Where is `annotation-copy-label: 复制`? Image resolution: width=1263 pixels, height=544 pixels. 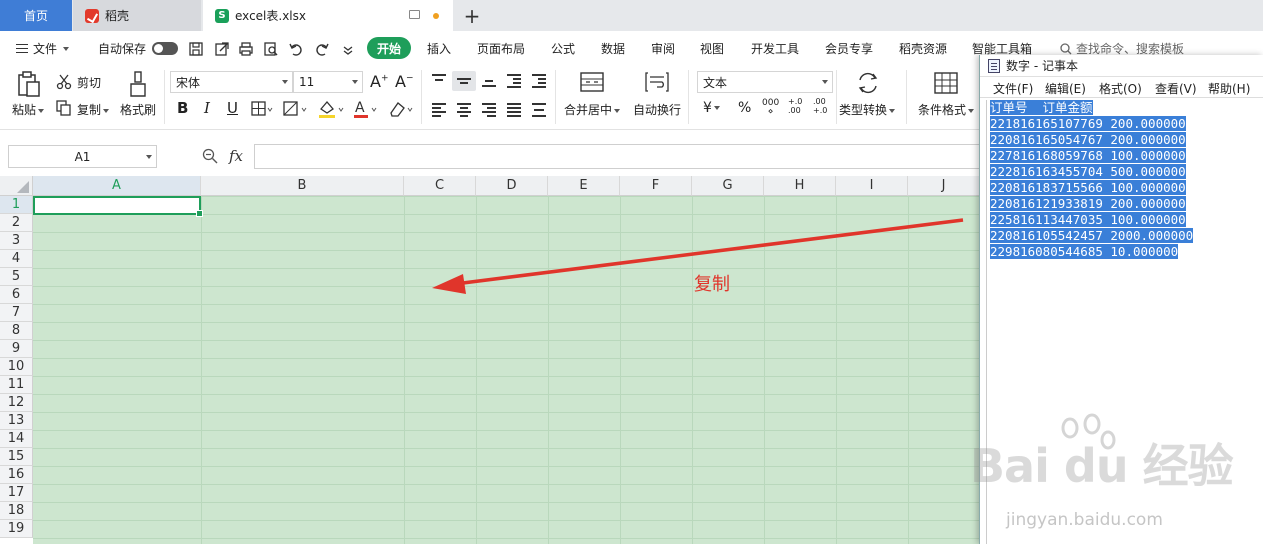 annotation-copy-label: 复制 is located at coordinates (712, 284).